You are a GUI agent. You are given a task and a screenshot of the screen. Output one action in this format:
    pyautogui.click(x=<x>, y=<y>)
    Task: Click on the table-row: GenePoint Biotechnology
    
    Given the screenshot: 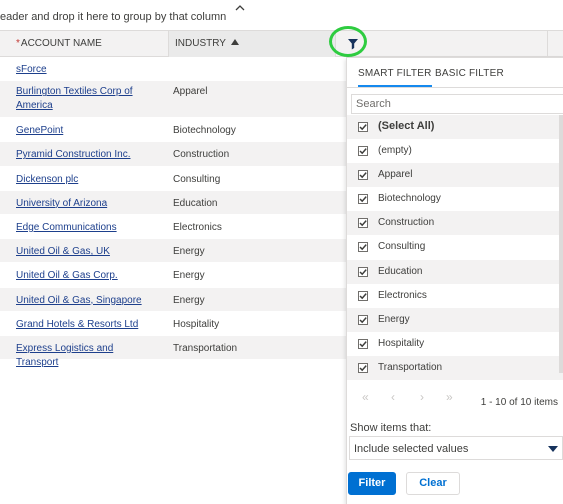 What is the action you would take?
    pyautogui.click(x=173, y=130)
    